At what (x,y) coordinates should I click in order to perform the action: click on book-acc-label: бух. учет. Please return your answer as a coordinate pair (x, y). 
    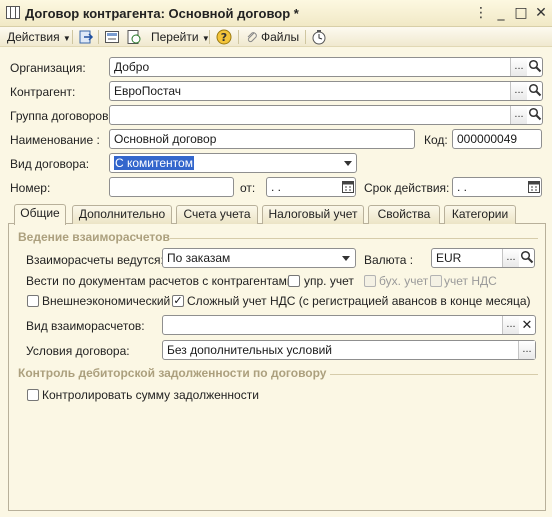
    Looking at the image, I should click on (404, 281).